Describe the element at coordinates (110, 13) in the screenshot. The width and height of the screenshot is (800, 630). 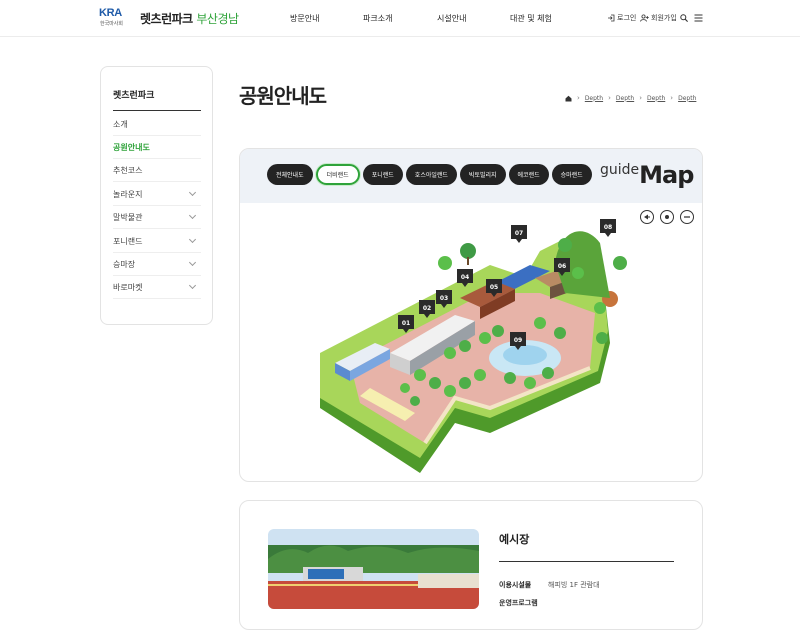
I see `logo-mark: KRA` at that location.